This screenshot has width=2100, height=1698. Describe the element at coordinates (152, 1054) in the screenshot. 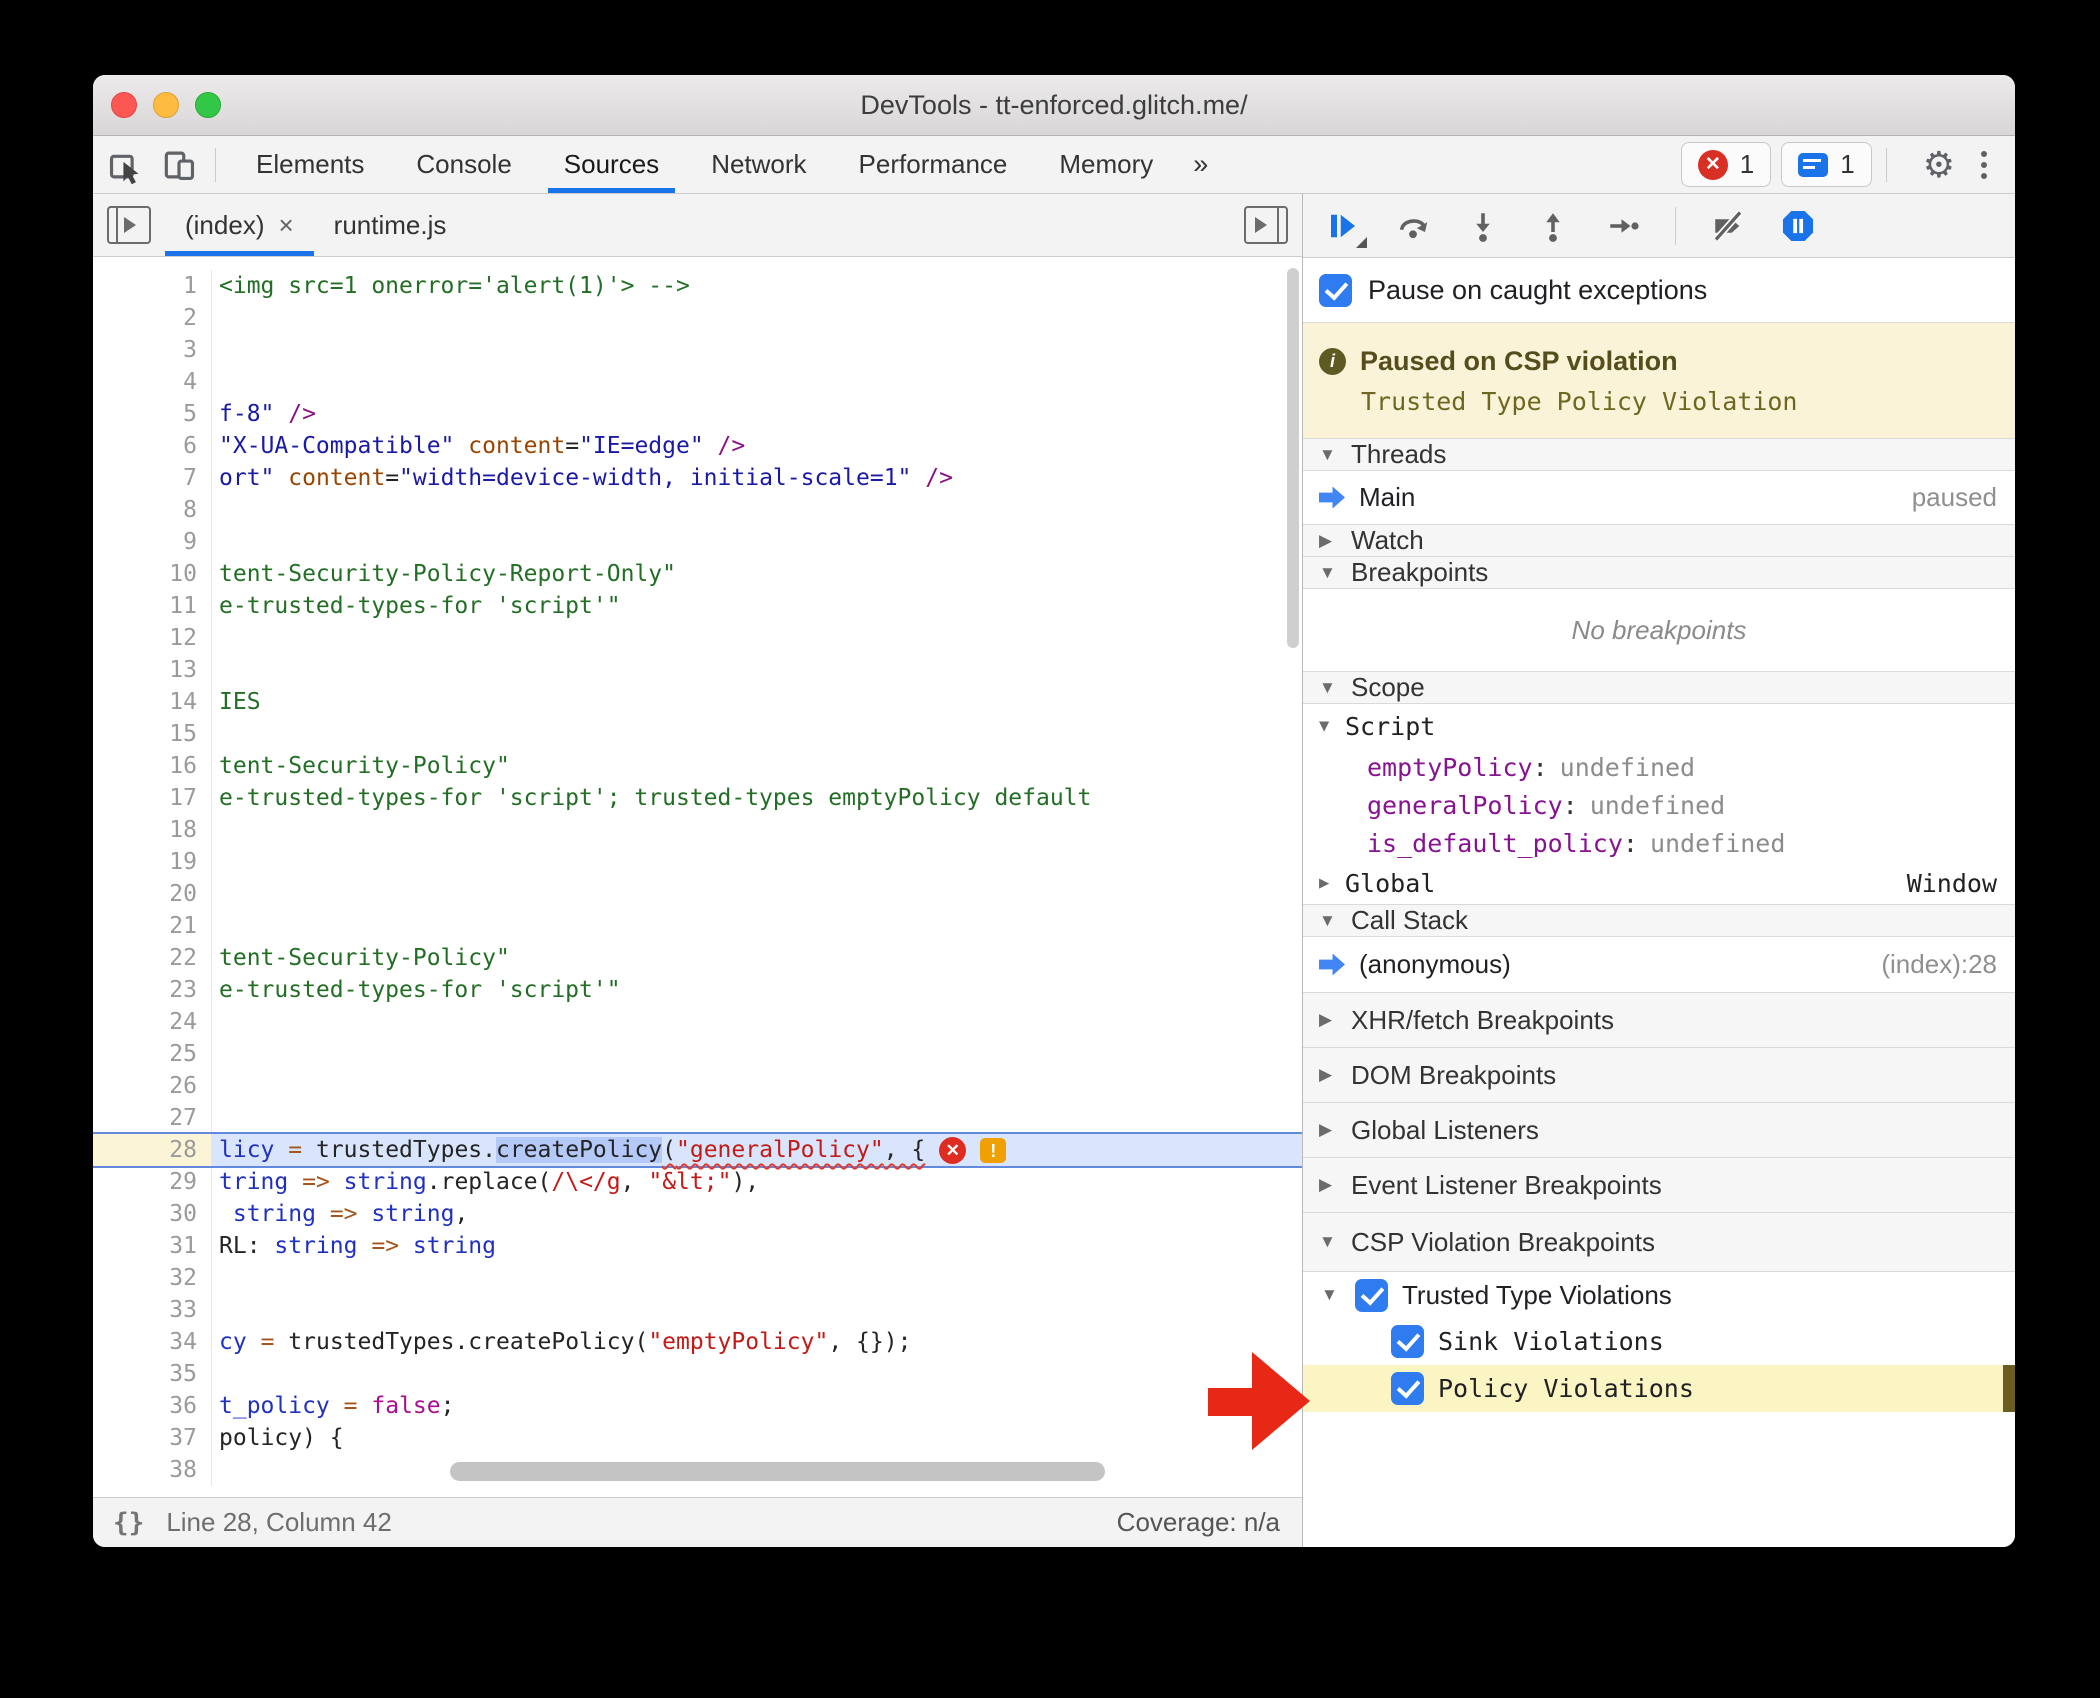

I see `line-number: 25` at that location.